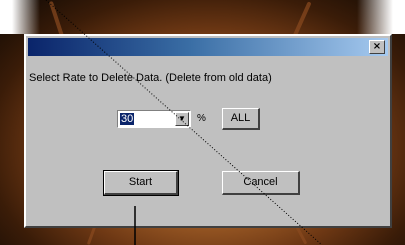 This screenshot has width=405, height=245. Describe the element at coordinates (261, 183) in the screenshot. I see `cancel-button: Cancel` at that location.